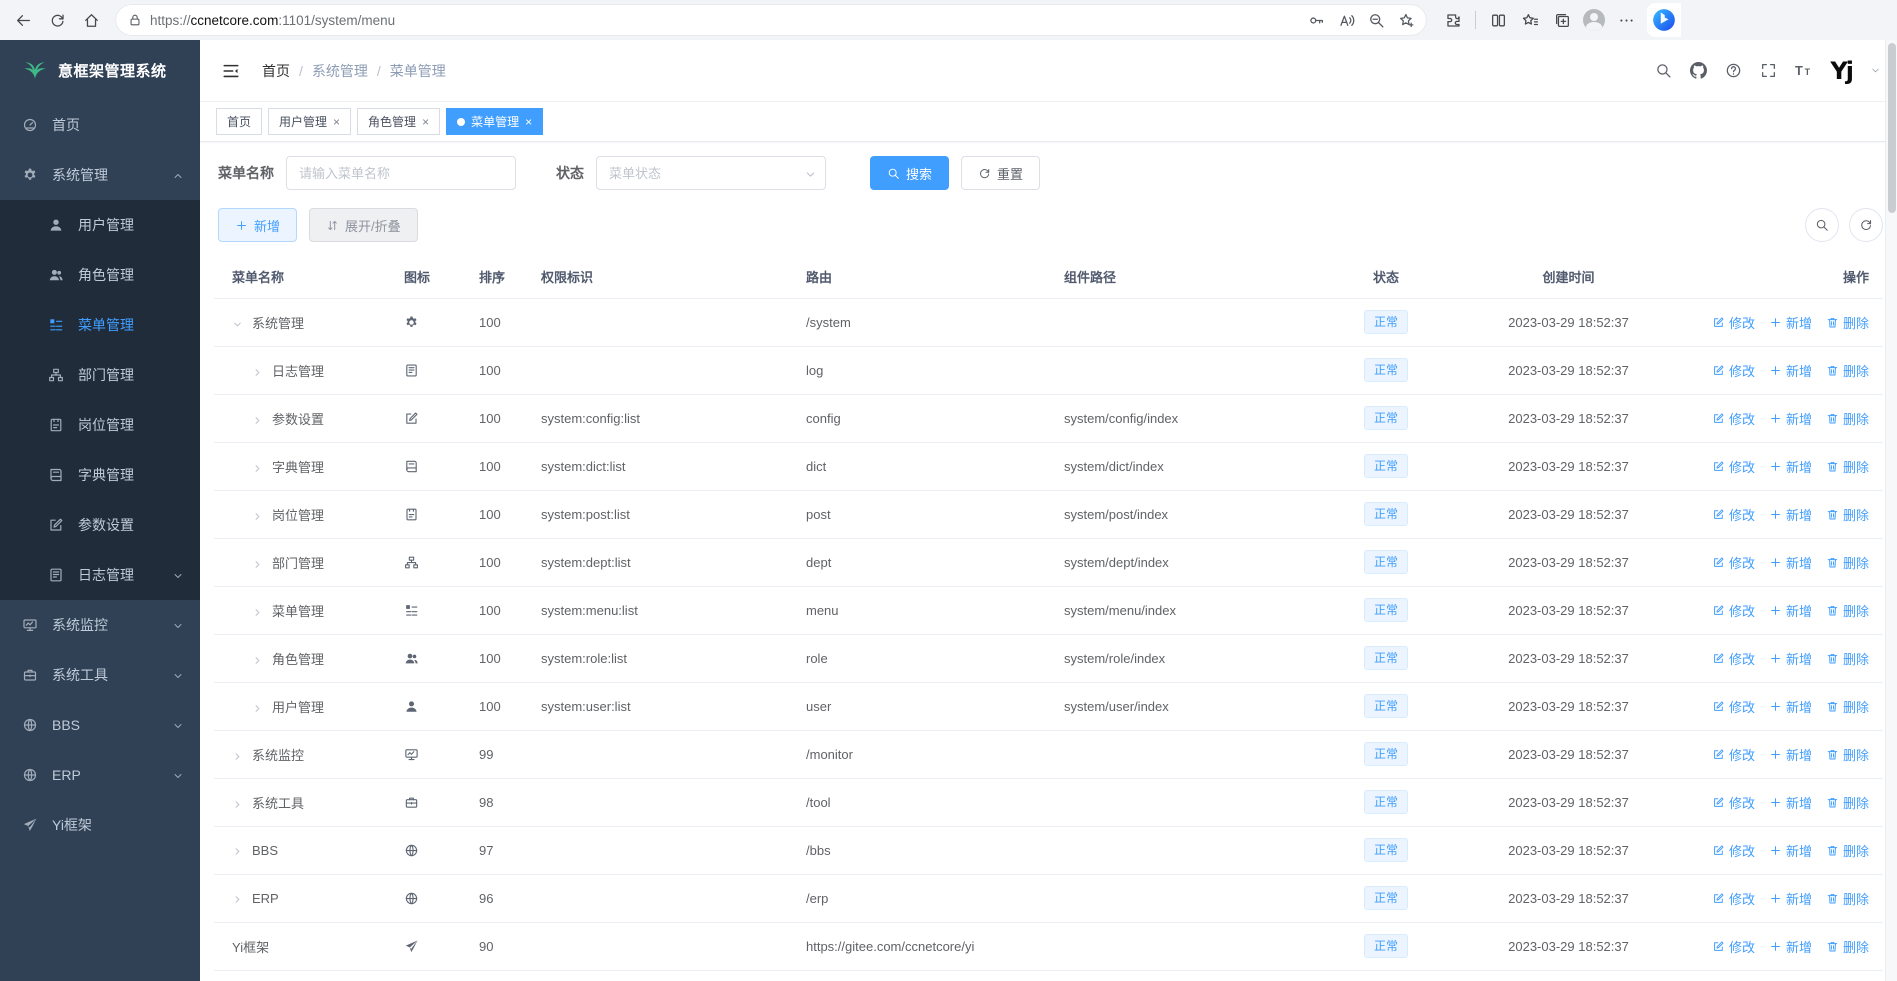 The width and height of the screenshot is (1897, 981). I want to click on collections-button, so click(1562, 20).